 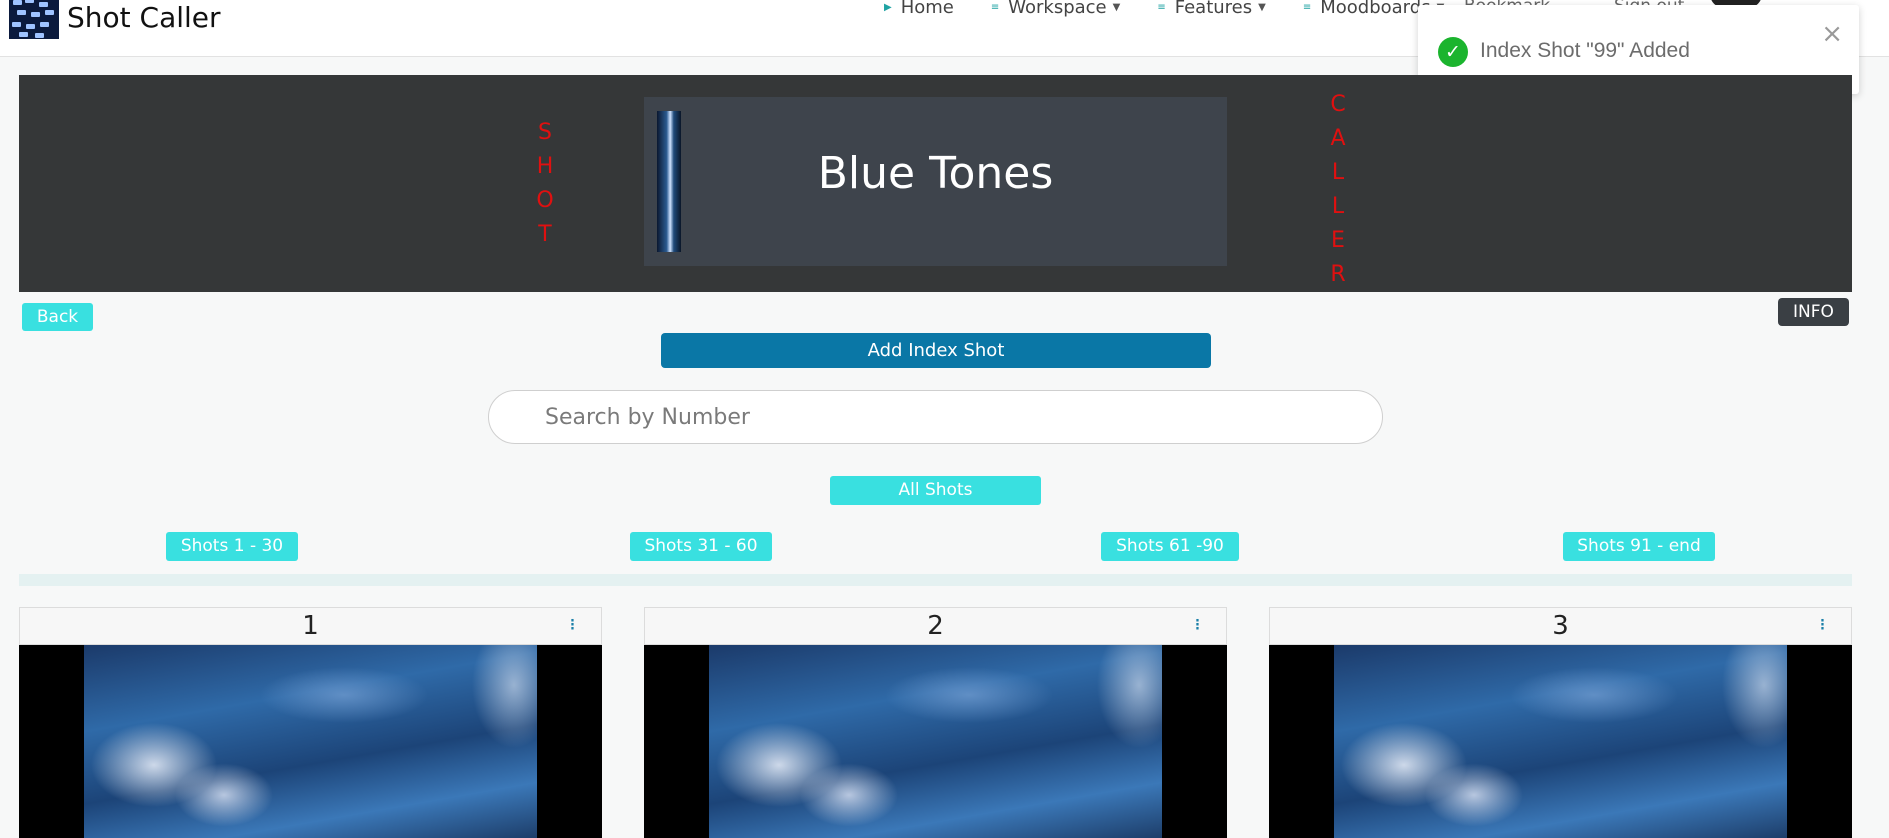 I want to click on shot-number: 2, so click(x=935, y=626).